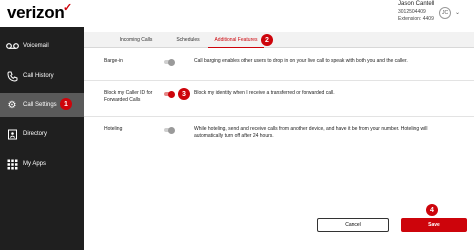  What do you see at coordinates (128, 93) in the screenshot?
I see `block-caller-id-label-line-1: Block my Caller ID for` at bounding box center [128, 93].